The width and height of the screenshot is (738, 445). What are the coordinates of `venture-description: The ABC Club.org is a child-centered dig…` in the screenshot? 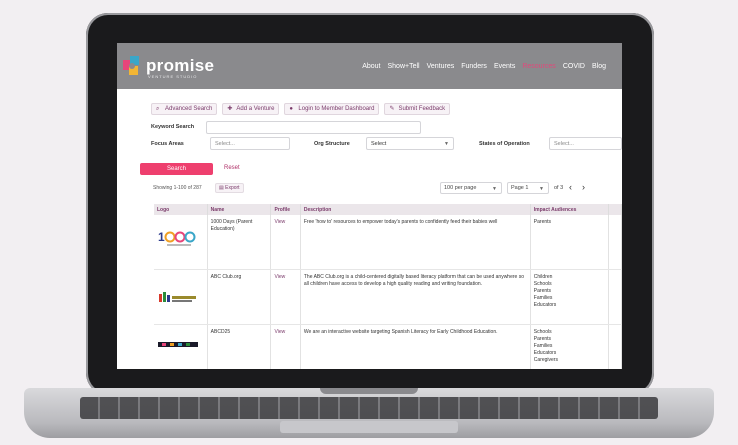 It's located at (415, 297).